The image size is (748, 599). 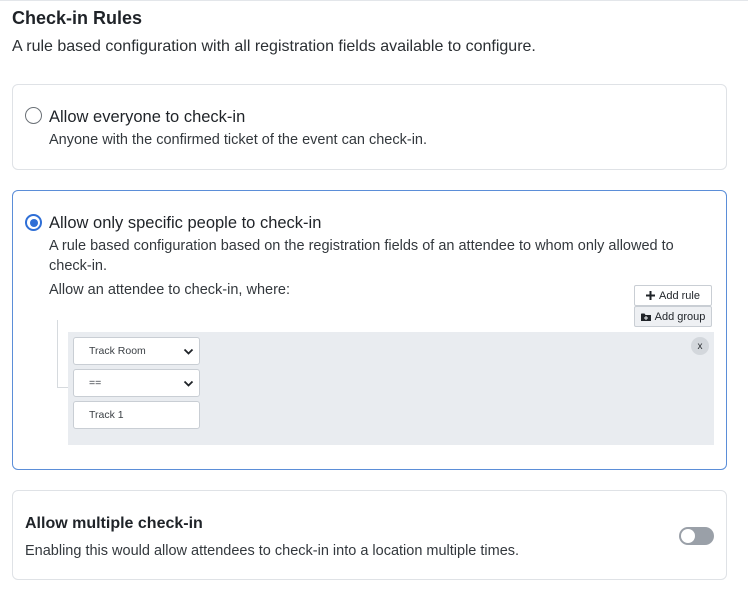 What do you see at coordinates (114, 523) in the screenshot?
I see `multiple-checkin-title: Allow multiple check-in` at bounding box center [114, 523].